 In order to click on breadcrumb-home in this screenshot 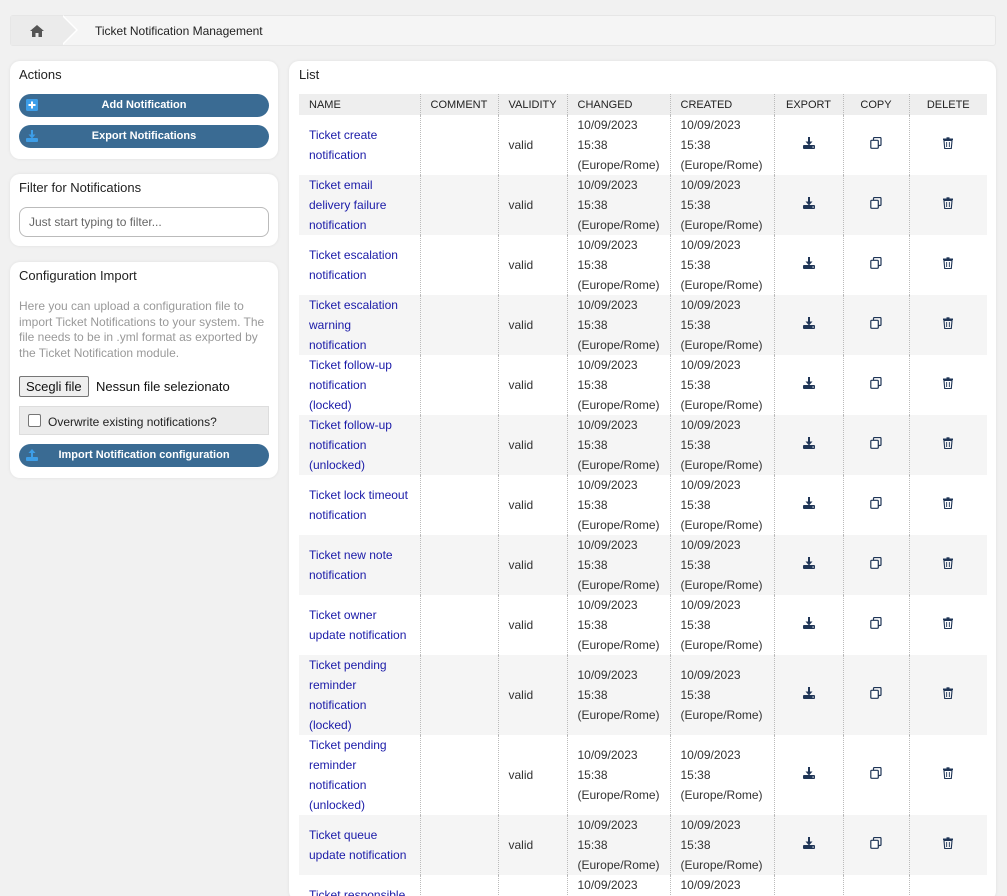, I will do `click(37, 30)`.